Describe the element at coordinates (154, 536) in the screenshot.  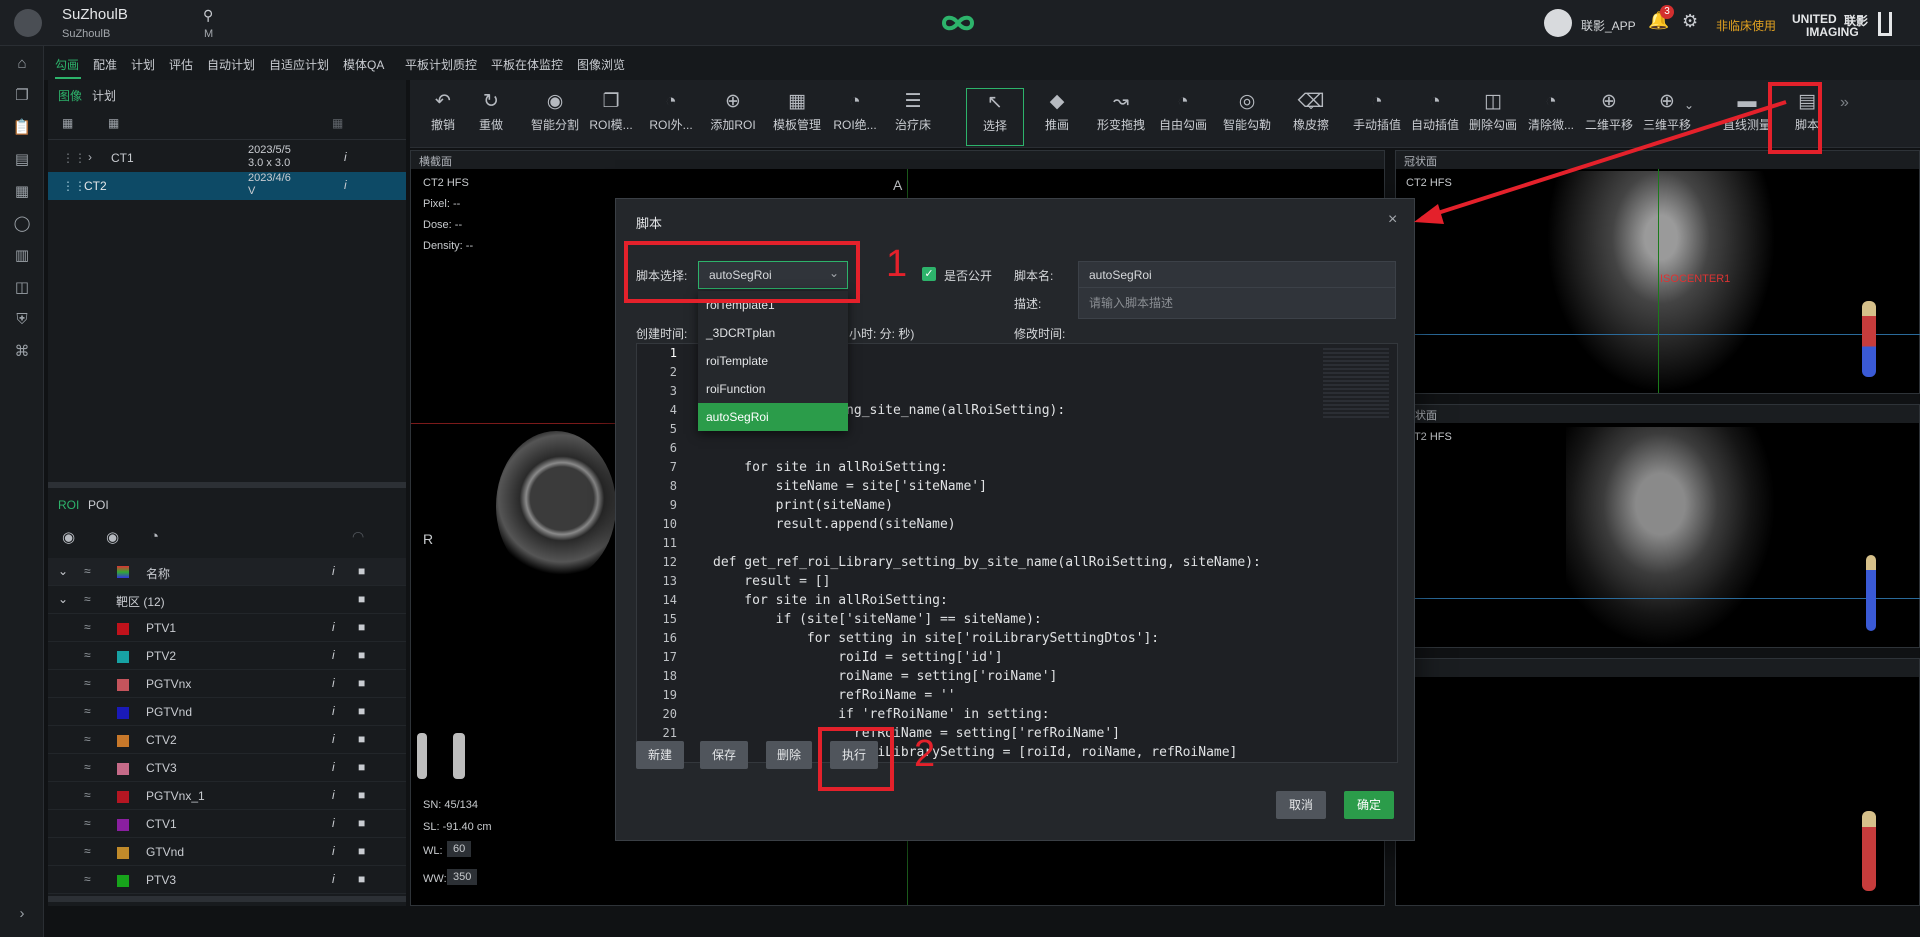
I see `roi-tool-3-icon: ◔` at that location.